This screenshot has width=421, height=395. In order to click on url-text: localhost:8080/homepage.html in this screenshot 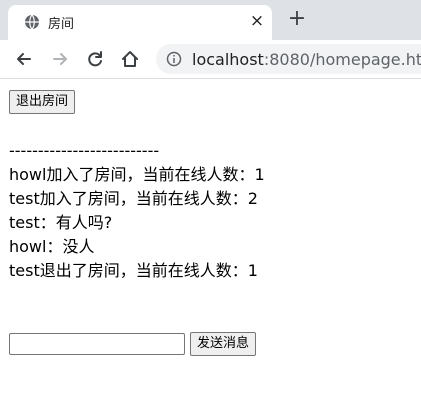, I will do `click(306, 59)`.